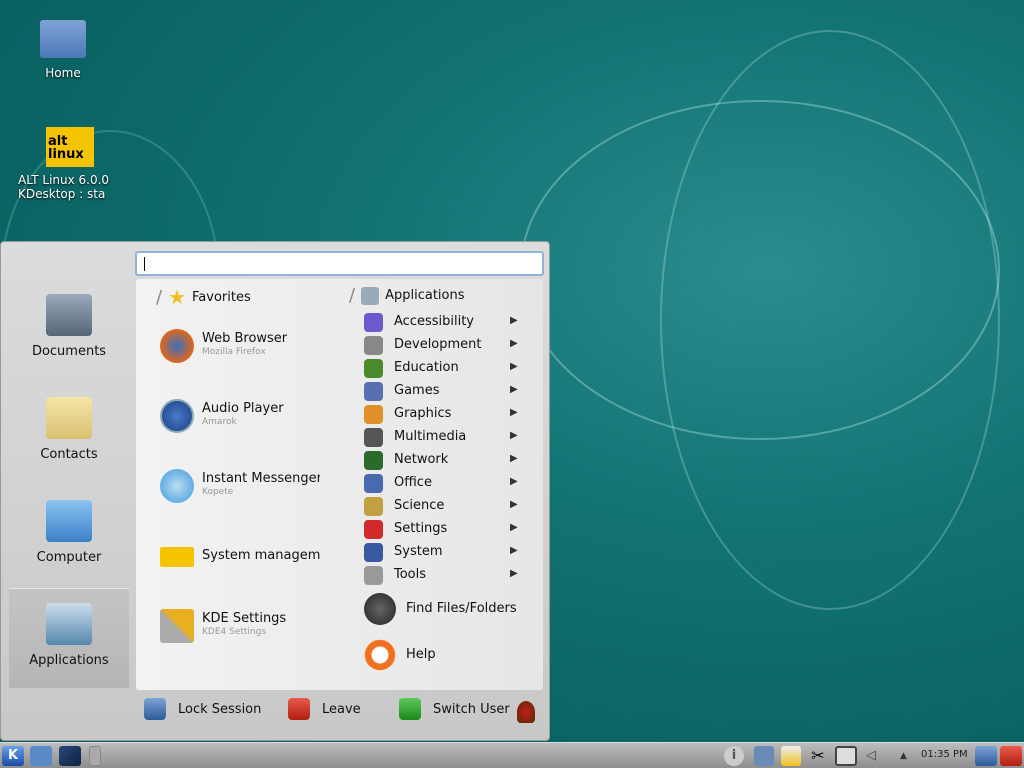 The height and width of the screenshot is (768, 1024). Describe the element at coordinates (373, 552) in the screenshot. I see `system-icon` at that location.